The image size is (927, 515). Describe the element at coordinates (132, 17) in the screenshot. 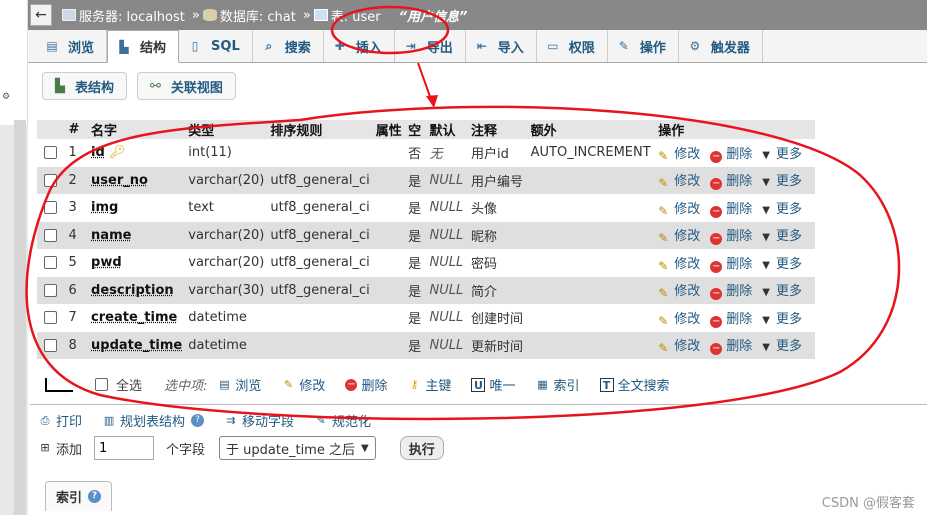

I see `server-label: 服务器: localhost` at that location.